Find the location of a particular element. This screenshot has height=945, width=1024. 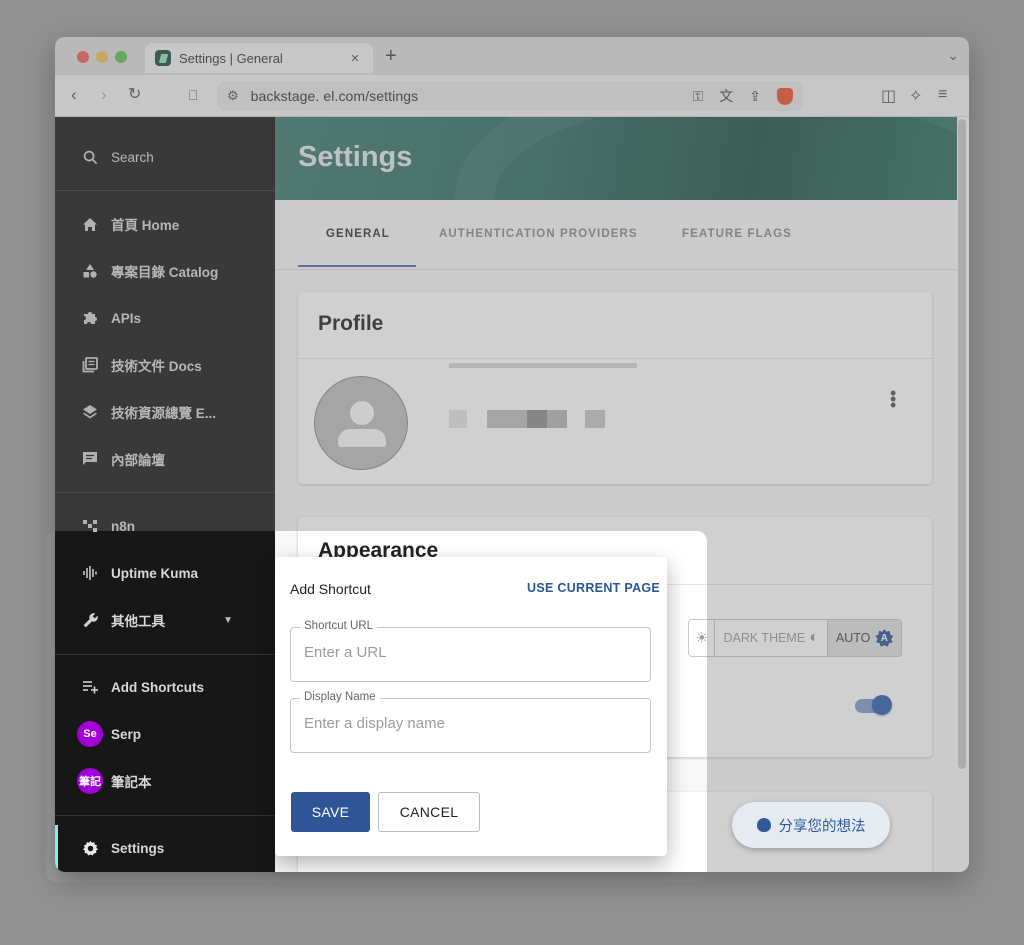

minimize-window-button is located at coordinates (102, 57).